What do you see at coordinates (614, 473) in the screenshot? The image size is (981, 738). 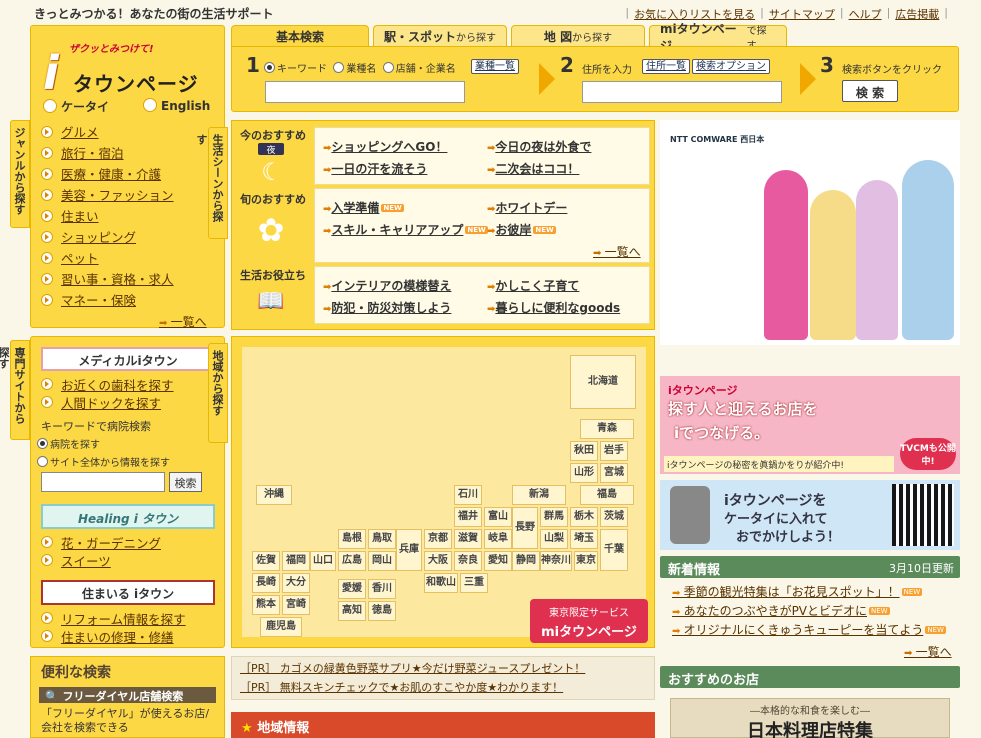 I see `pref-miyagi: 宮城` at bounding box center [614, 473].